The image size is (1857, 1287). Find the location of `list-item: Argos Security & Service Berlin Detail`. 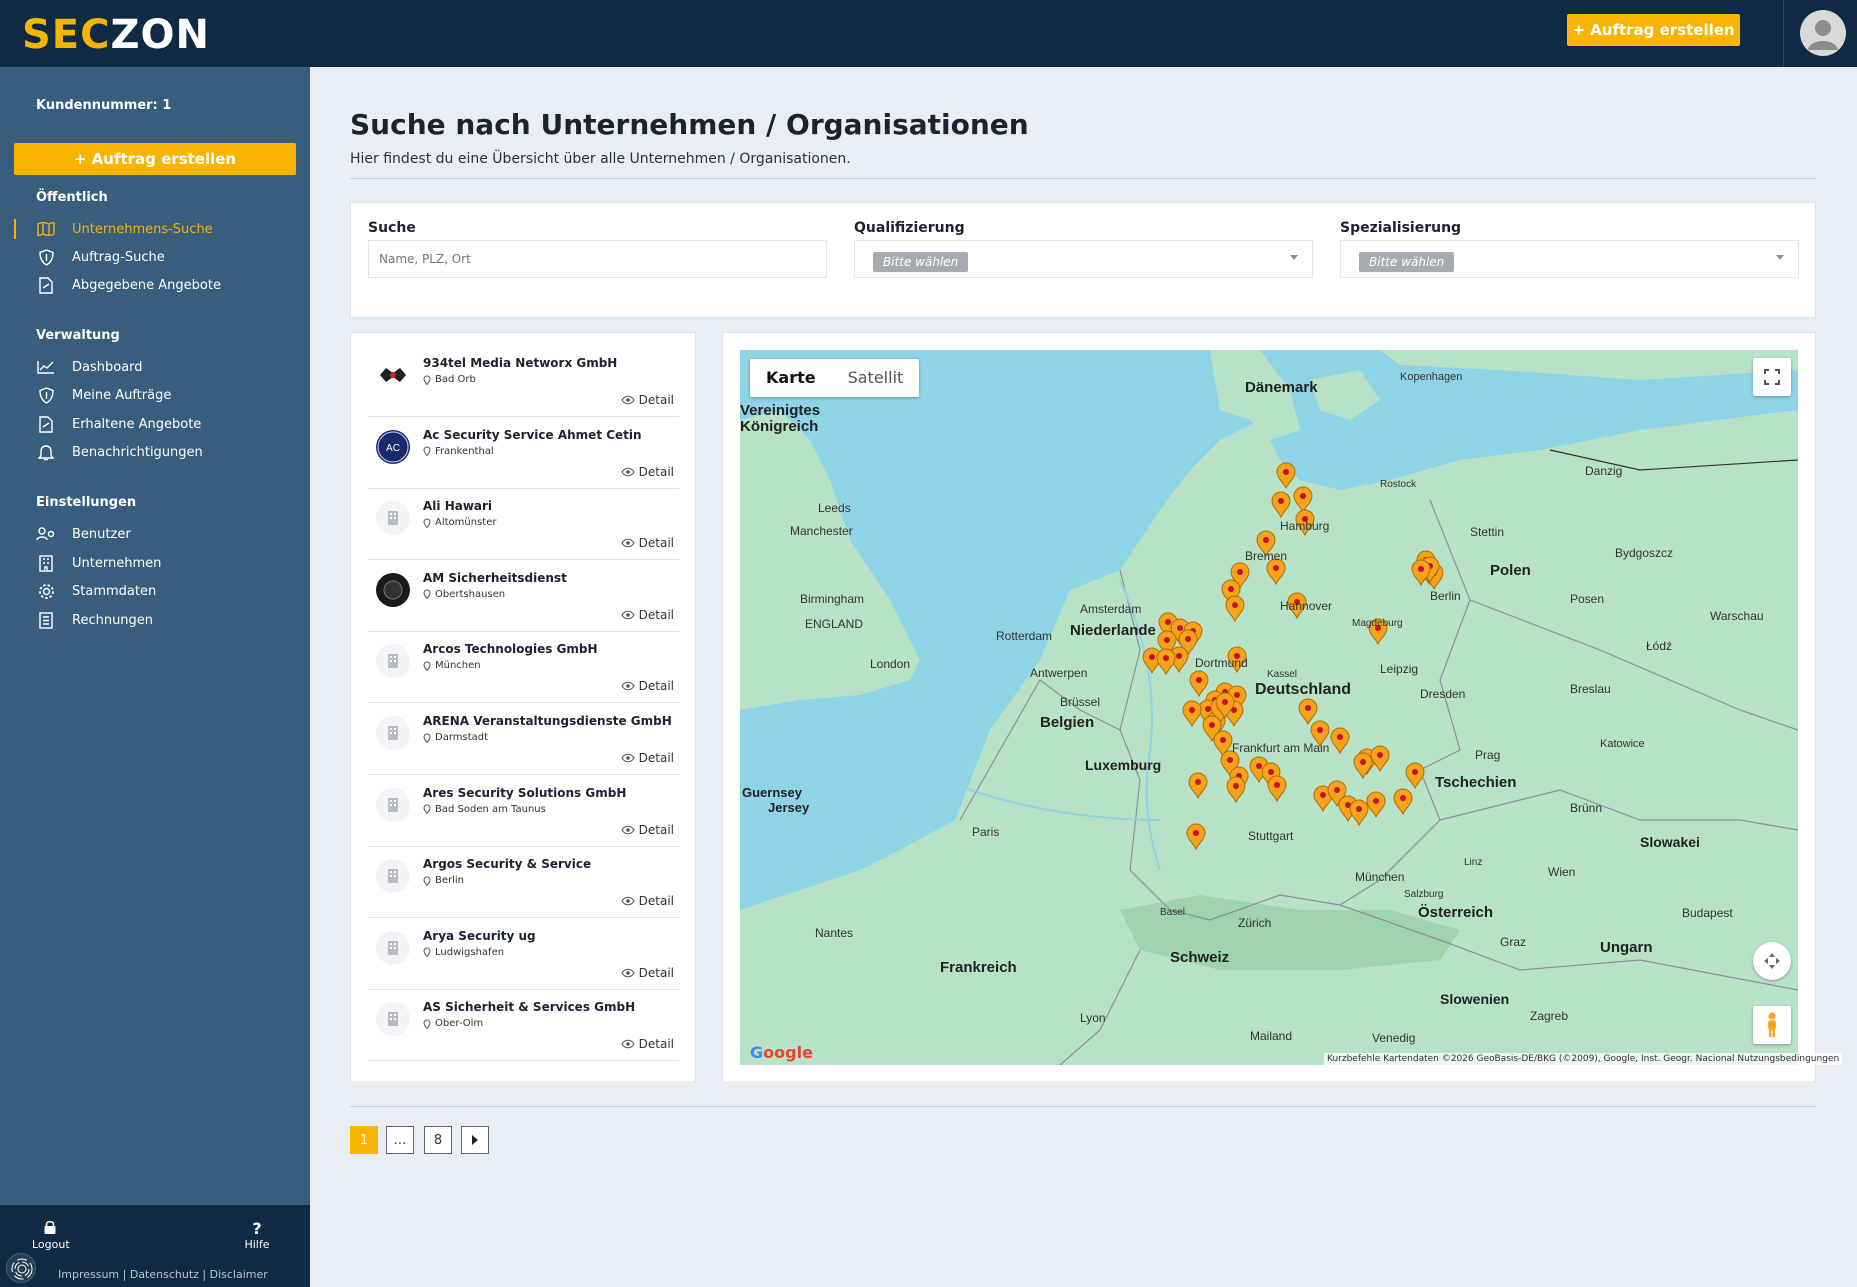

list-item: Argos Security & Service Berlin Detail is located at coordinates (523, 883).